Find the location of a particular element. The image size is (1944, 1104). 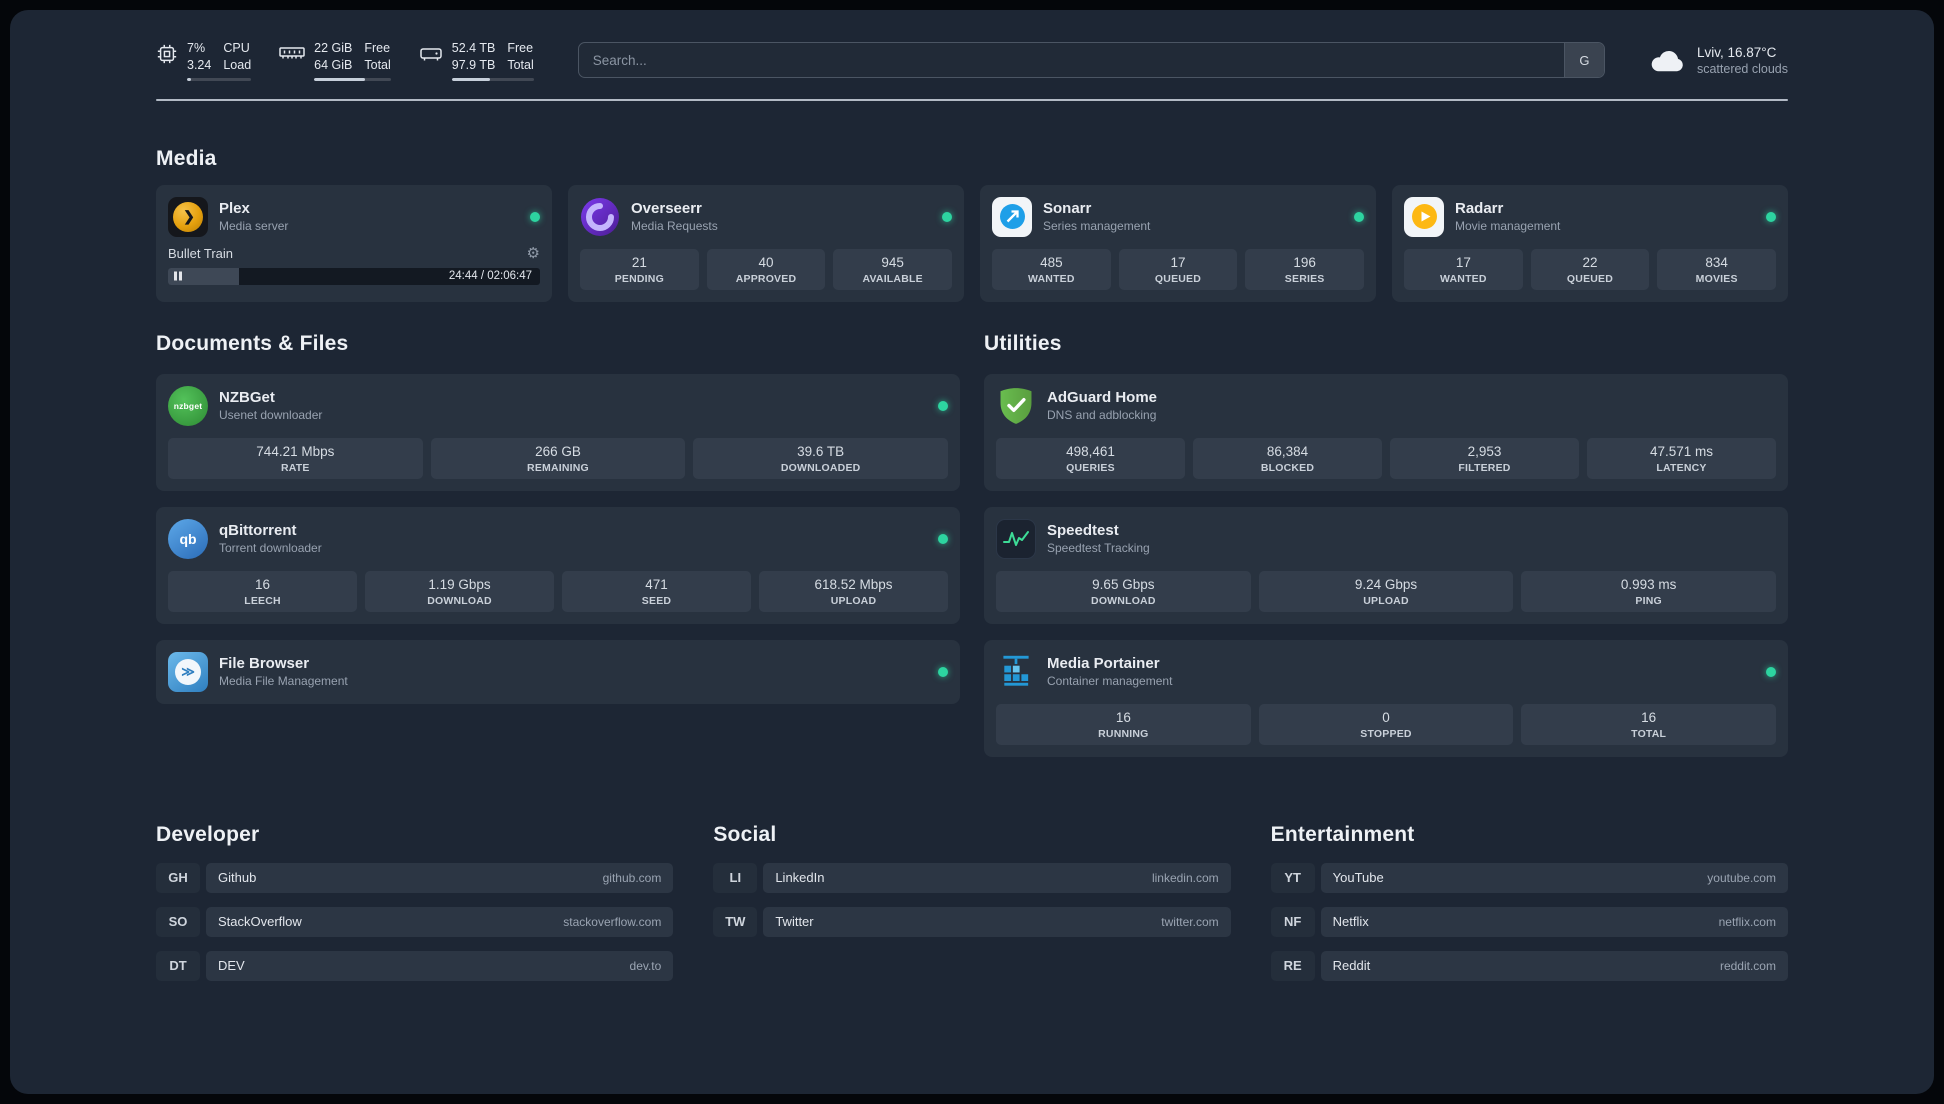

service-card-filebrowser: ≫ File Browser Media File Management is located at coordinates (558, 671).